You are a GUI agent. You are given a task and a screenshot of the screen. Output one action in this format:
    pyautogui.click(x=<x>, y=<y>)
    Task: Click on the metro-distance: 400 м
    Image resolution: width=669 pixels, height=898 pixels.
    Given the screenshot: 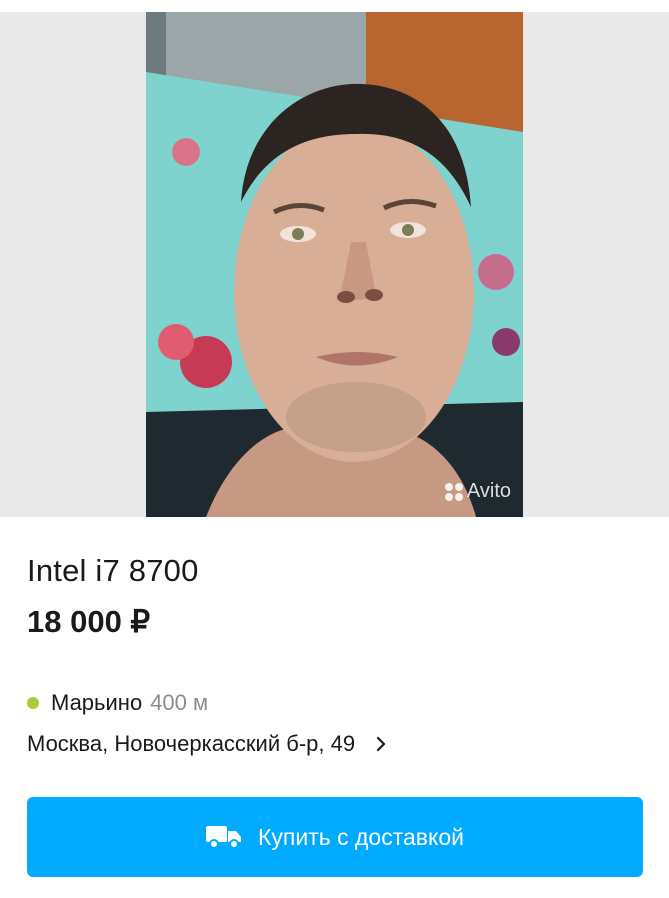 What is the action you would take?
    pyautogui.click(x=179, y=702)
    